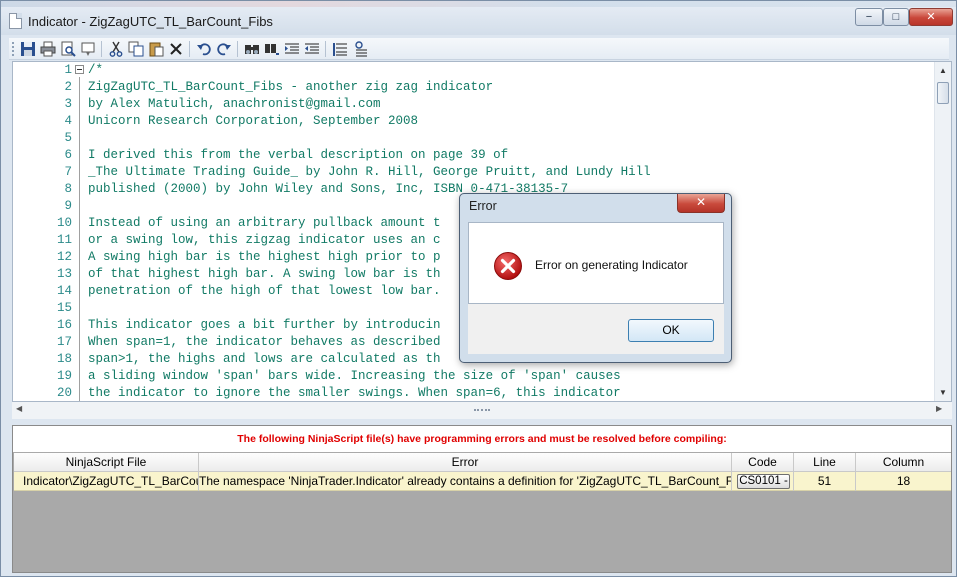  Describe the element at coordinates (943, 392) in the screenshot. I see `scroll-down-icon: ▼` at that location.